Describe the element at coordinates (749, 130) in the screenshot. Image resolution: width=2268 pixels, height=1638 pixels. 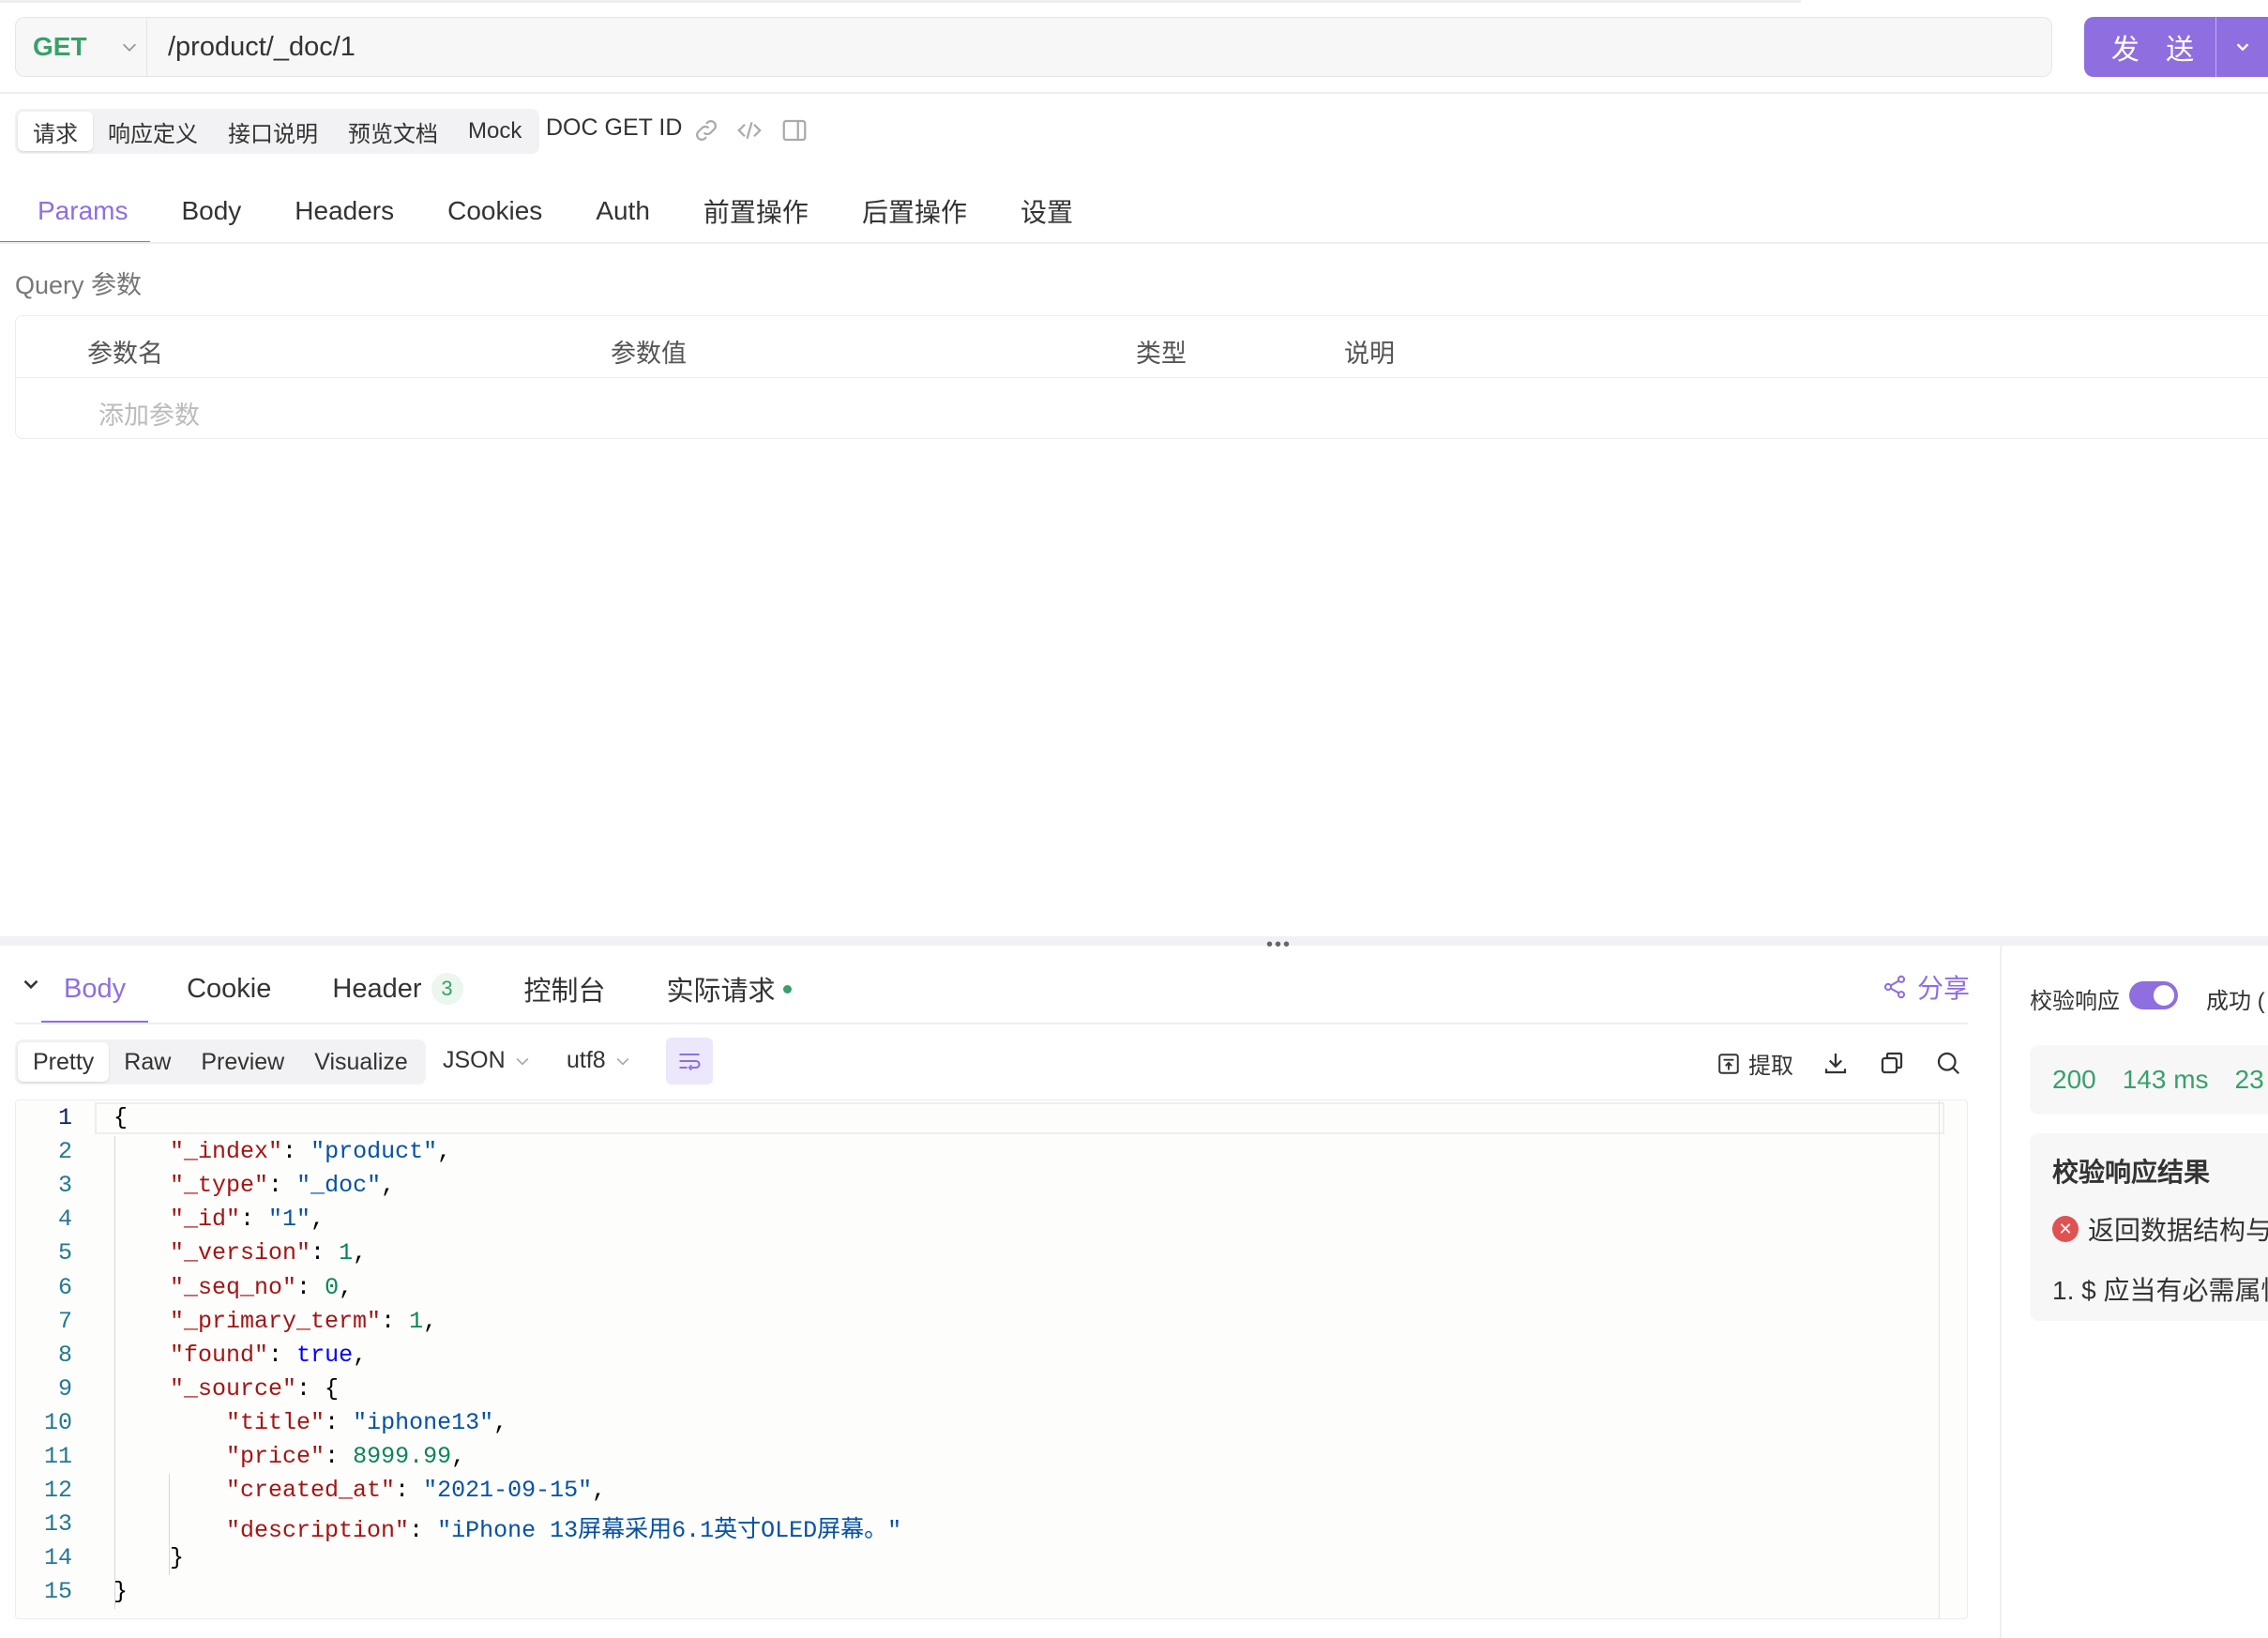
I see `code-icon` at that location.